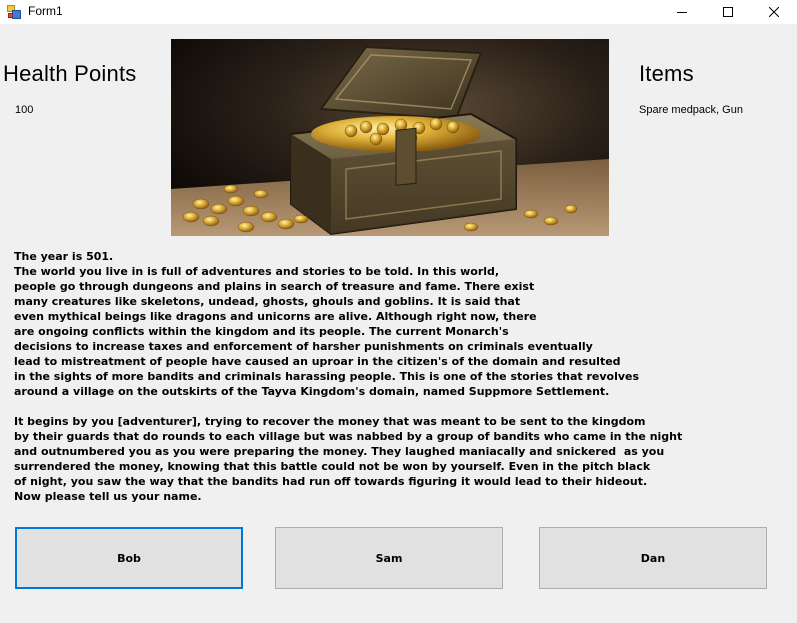 This screenshot has height=623, width=797. What do you see at coordinates (129, 558) in the screenshot?
I see `choice-button-bob: Bob` at bounding box center [129, 558].